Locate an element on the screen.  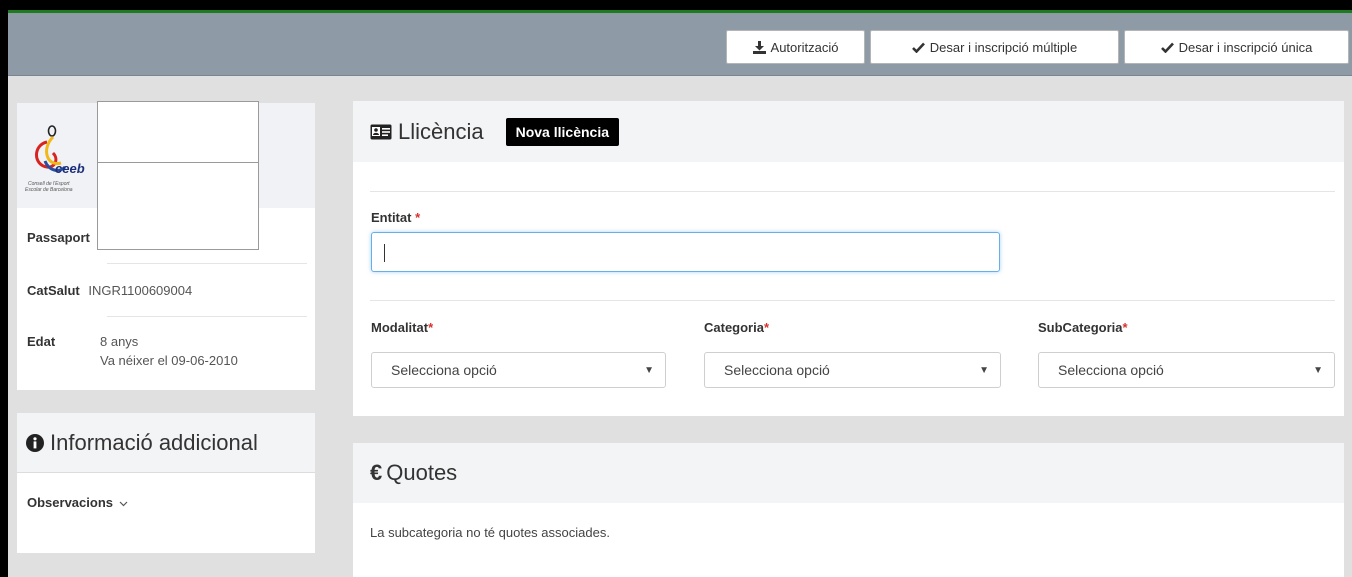
modality-label-text: Modalitat is located at coordinates (400, 327).